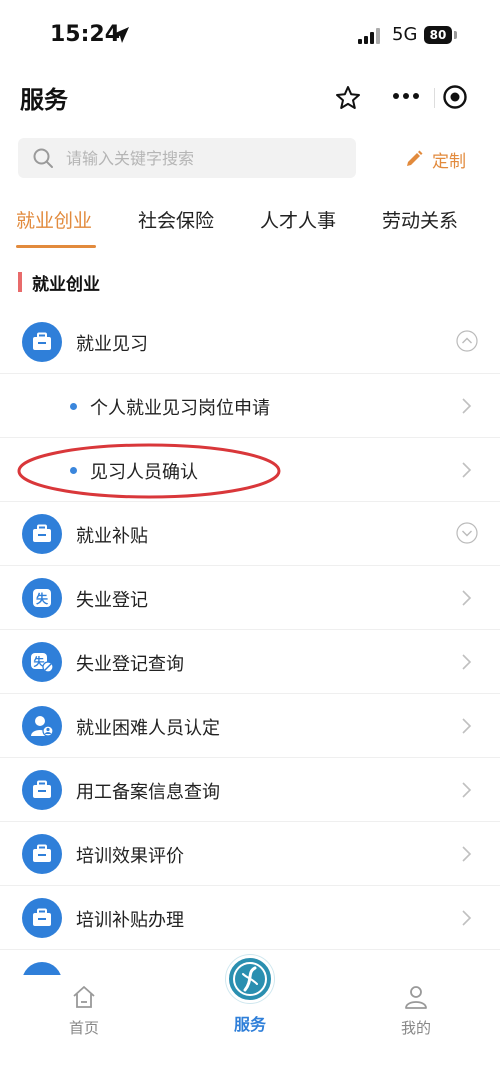 This screenshot has width=500, height=1083. Describe the element at coordinates (405, 34) in the screenshot. I see `network-type: 5G` at that location.